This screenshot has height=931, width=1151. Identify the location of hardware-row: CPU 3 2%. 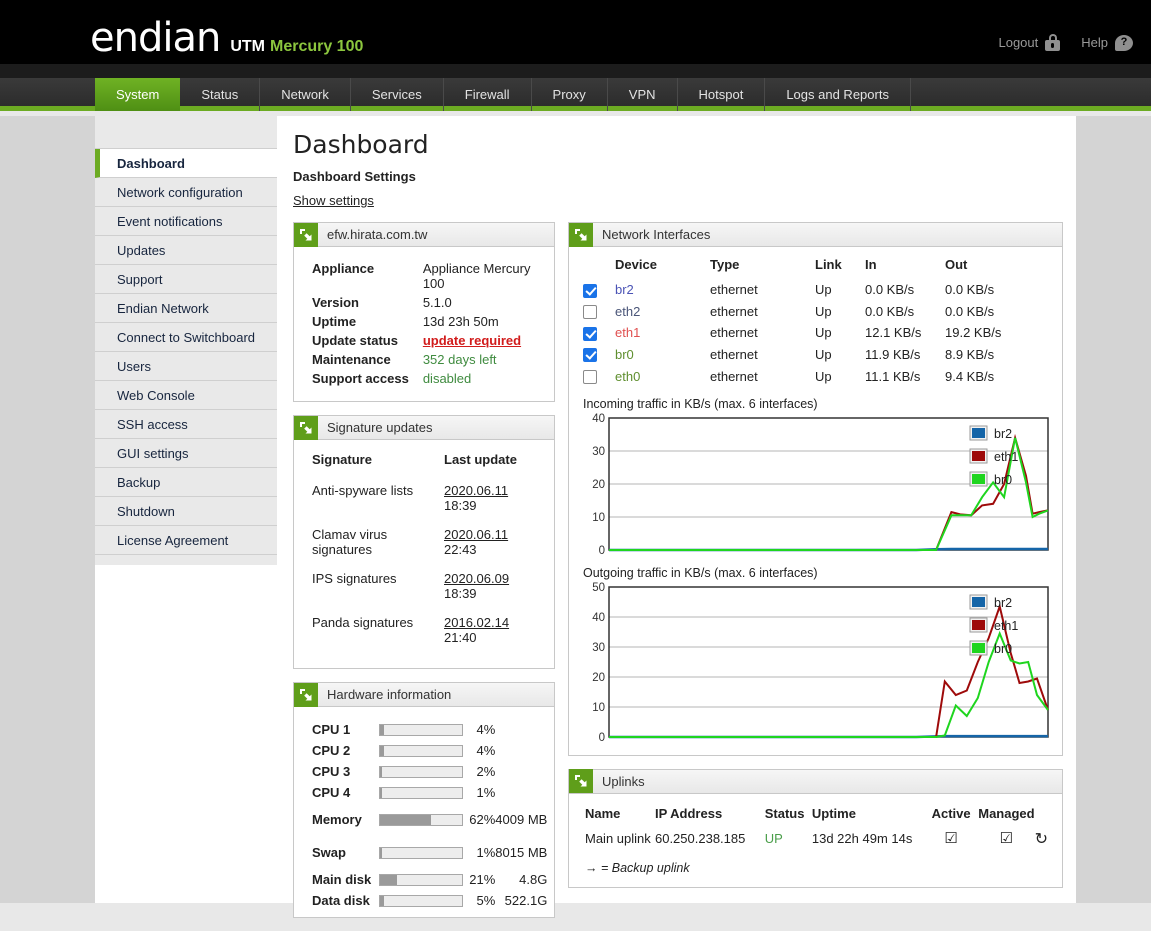
(429, 771).